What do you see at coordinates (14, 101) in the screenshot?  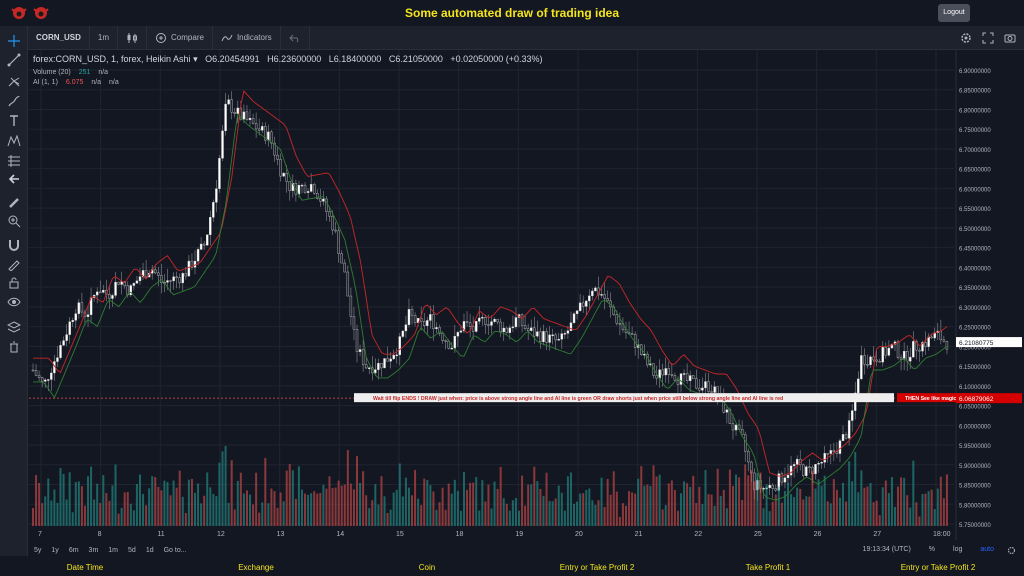 I see `brush-icon` at bounding box center [14, 101].